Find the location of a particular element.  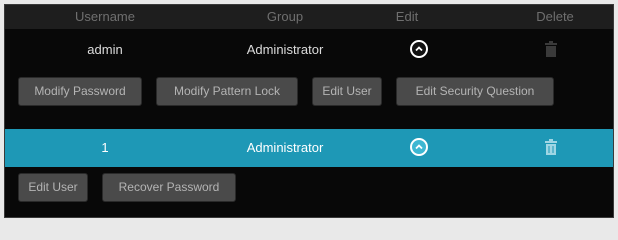

modify-password-button: Modify Password is located at coordinates (80, 91).